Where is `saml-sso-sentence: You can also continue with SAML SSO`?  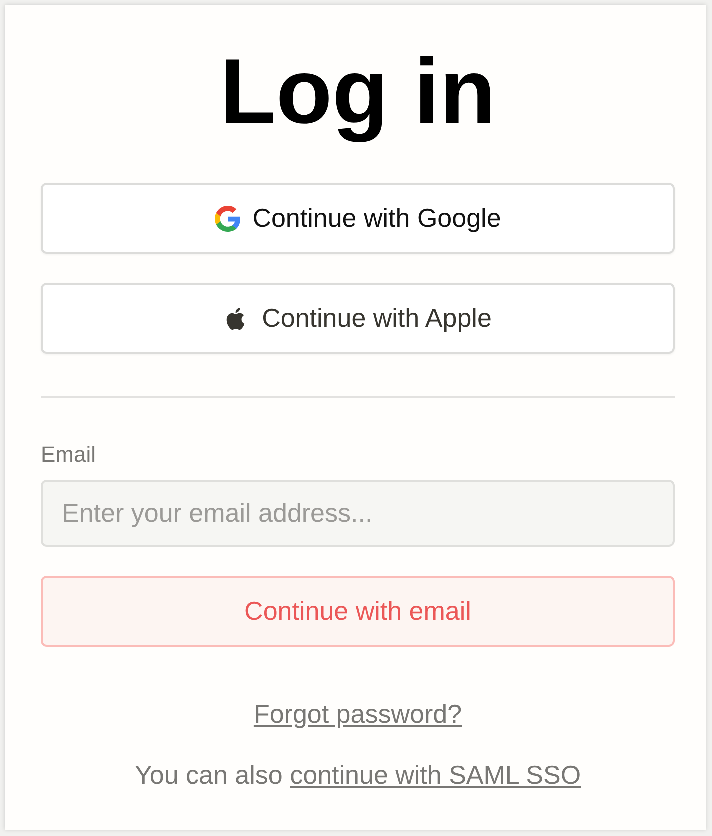 saml-sso-sentence: You can also continue with SAML SSO is located at coordinates (358, 775).